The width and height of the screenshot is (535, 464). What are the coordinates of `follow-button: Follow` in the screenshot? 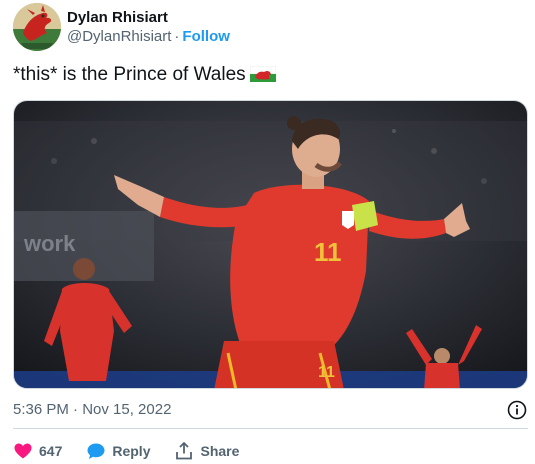 It's located at (206, 36).